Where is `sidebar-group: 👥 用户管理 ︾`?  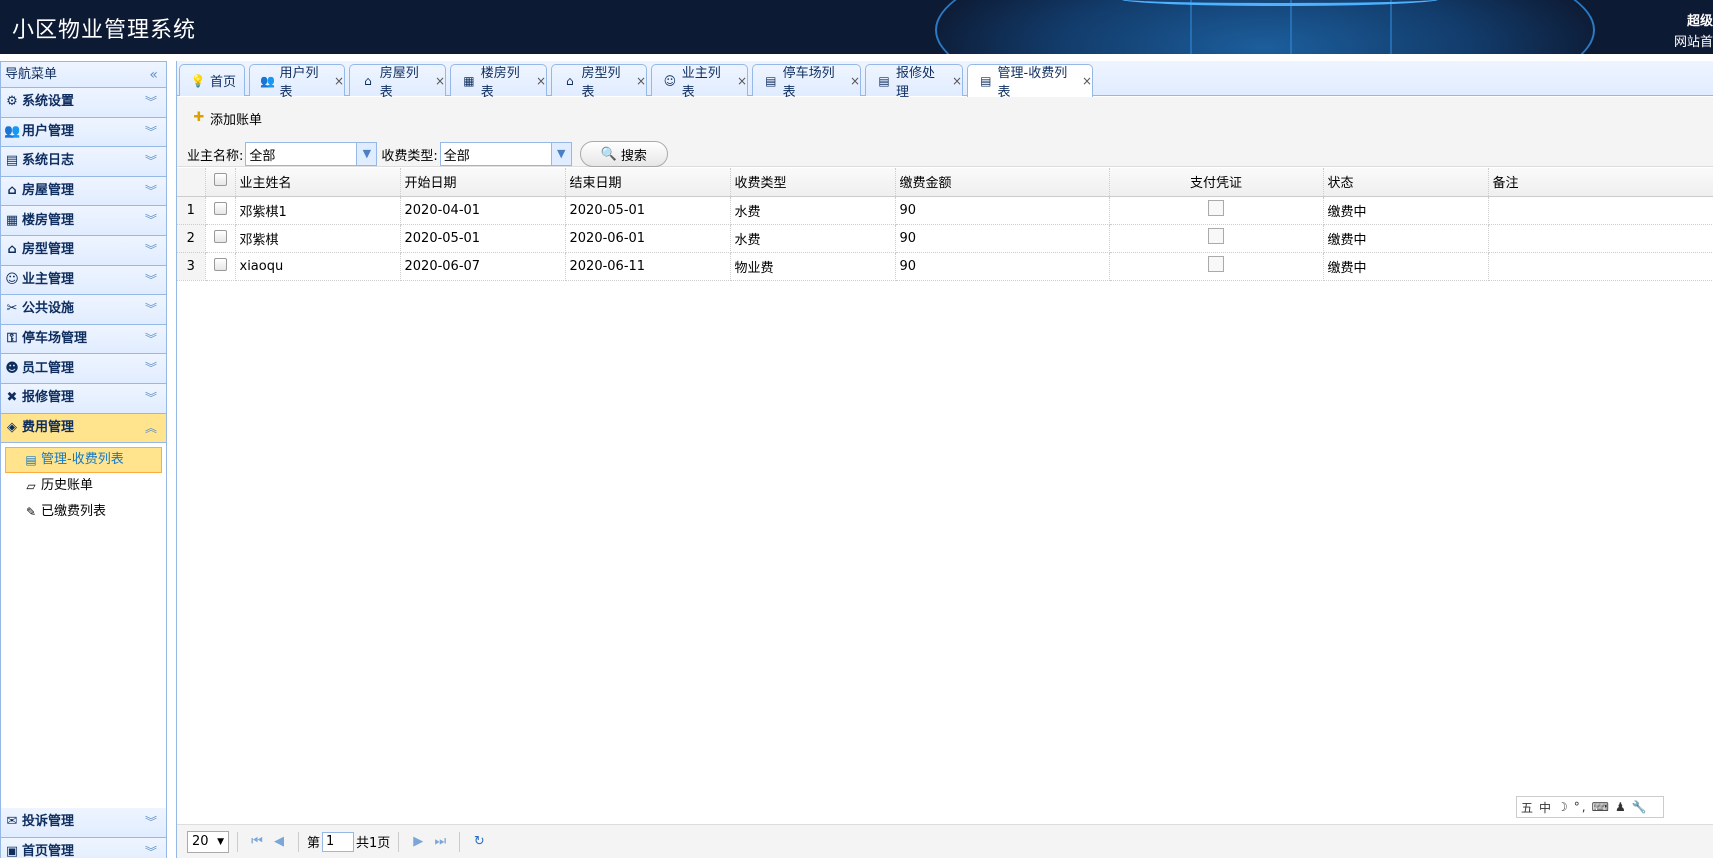 sidebar-group: 👥 用户管理 ︾ is located at coordinates (83, 132).